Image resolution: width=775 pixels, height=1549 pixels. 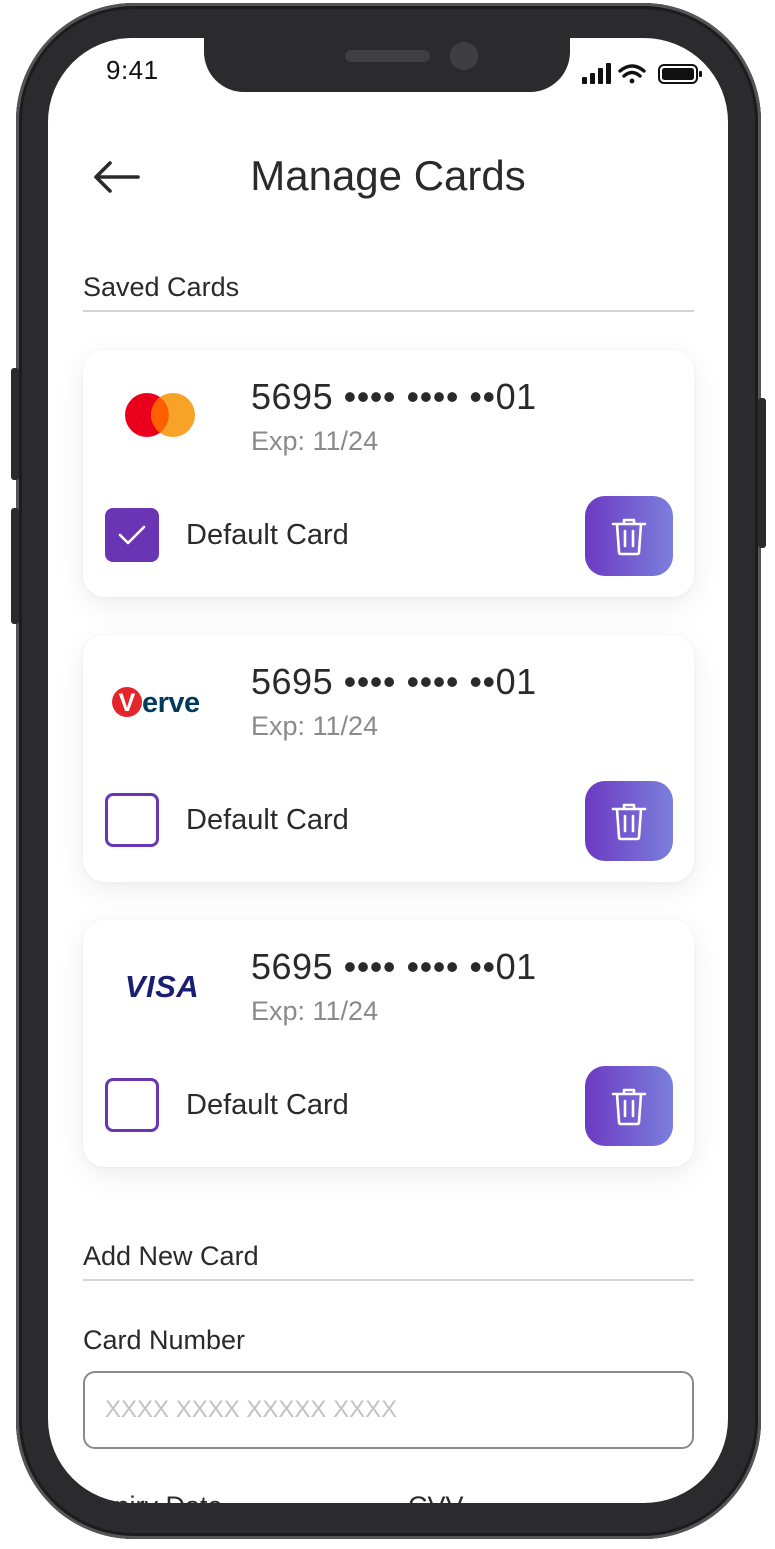 What do you see at coordinates (436, 1496) in the screenshot?
I see `cvv-label: CVV` at bounding box center [436, 1496].